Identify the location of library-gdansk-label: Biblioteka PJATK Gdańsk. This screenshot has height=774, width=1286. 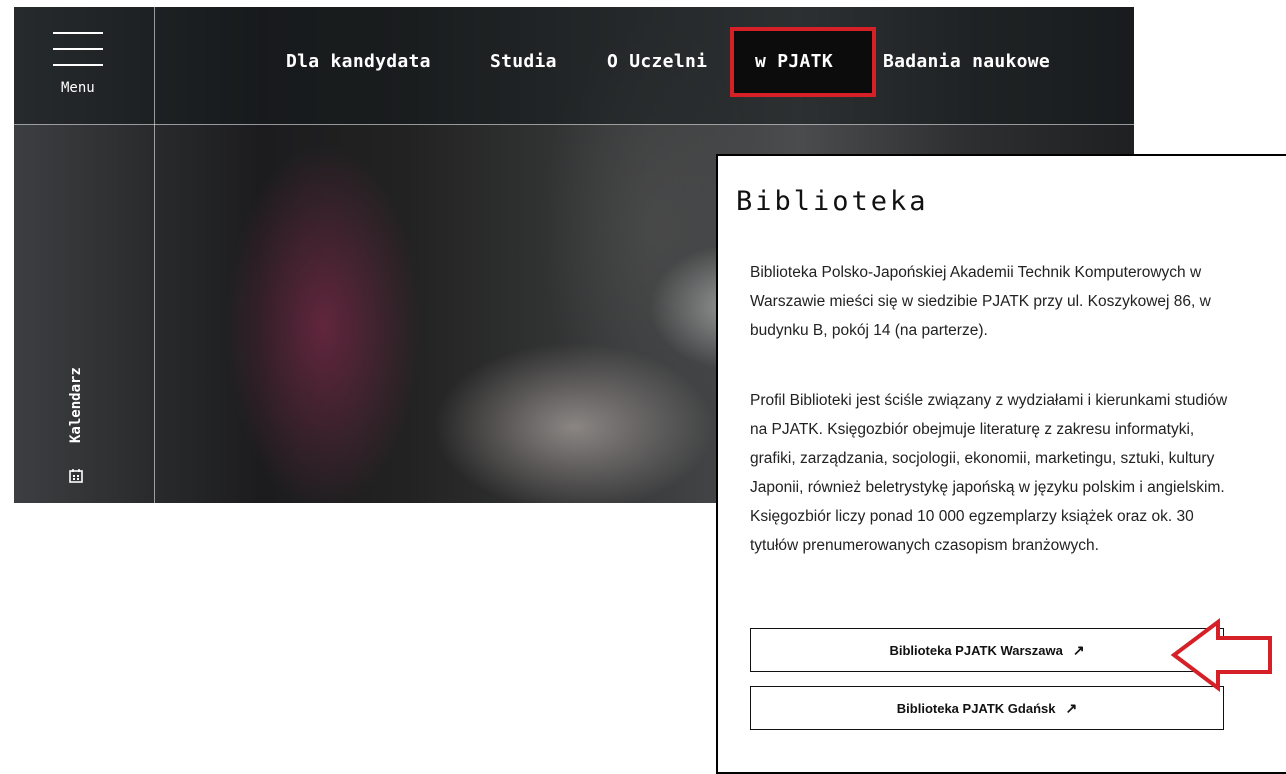
(976, 708).